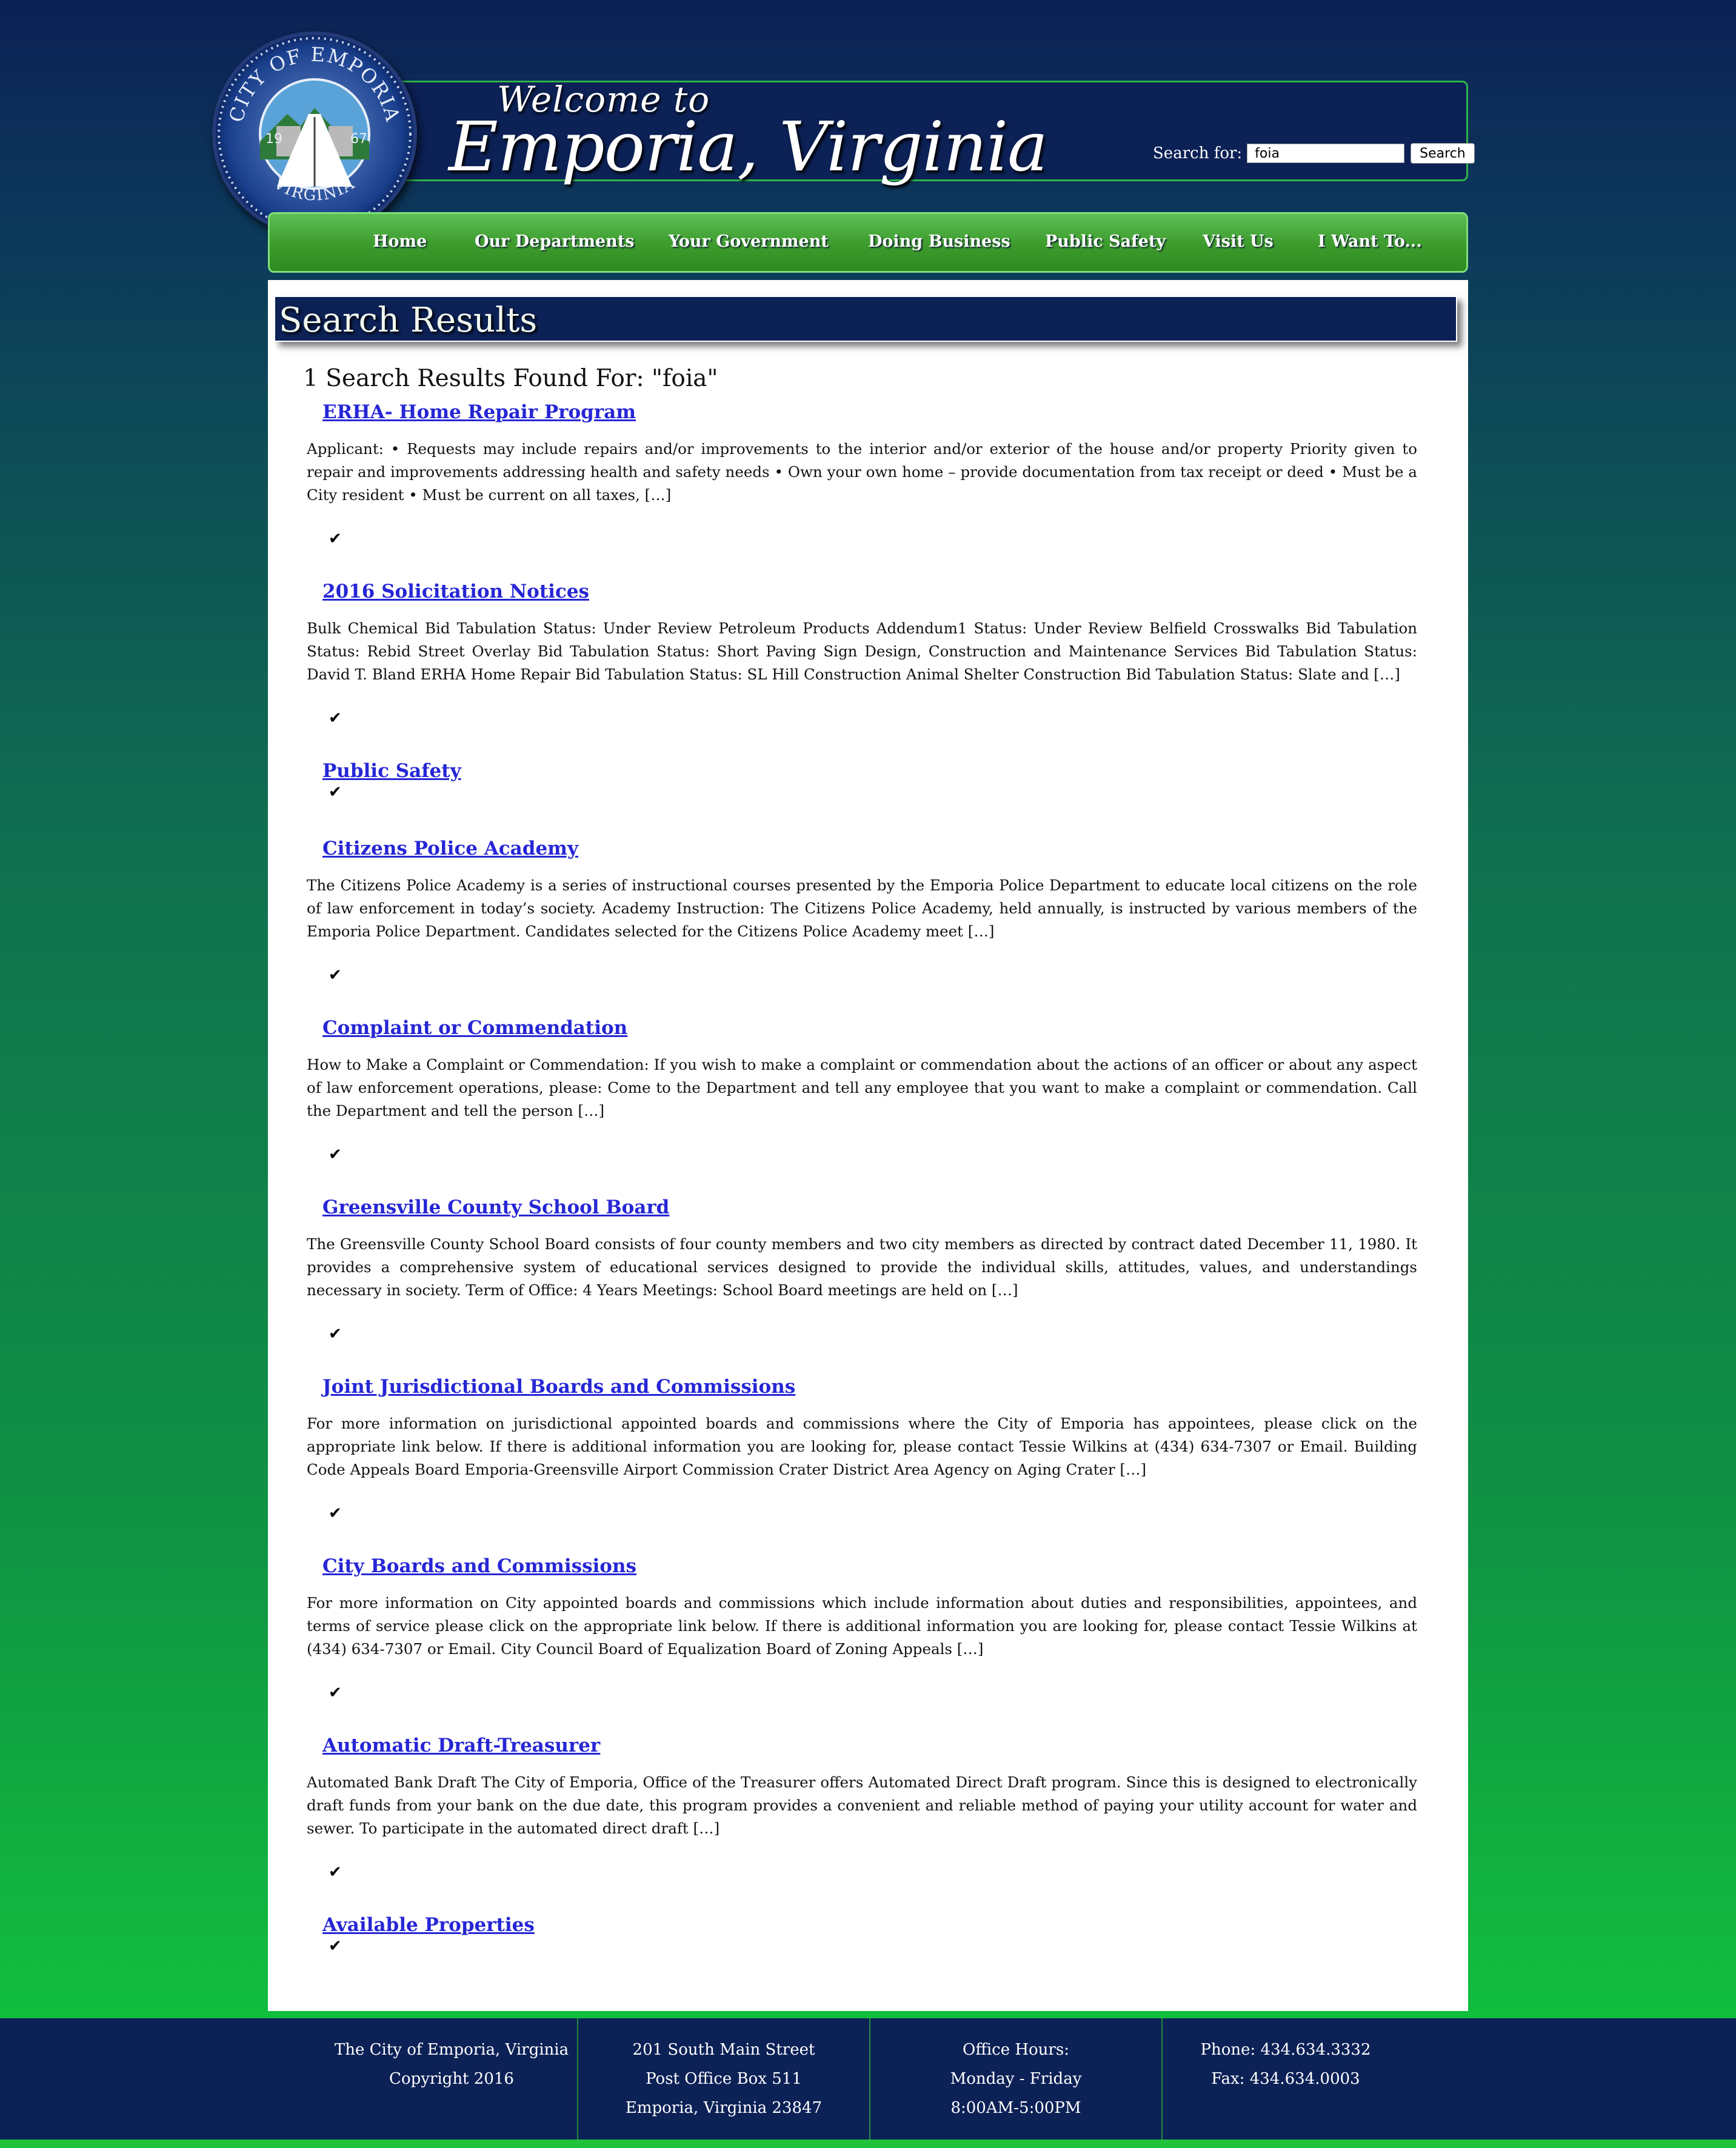  I want to click on result-title-link: ERHA- Home Repair Program, so click(479, 412).